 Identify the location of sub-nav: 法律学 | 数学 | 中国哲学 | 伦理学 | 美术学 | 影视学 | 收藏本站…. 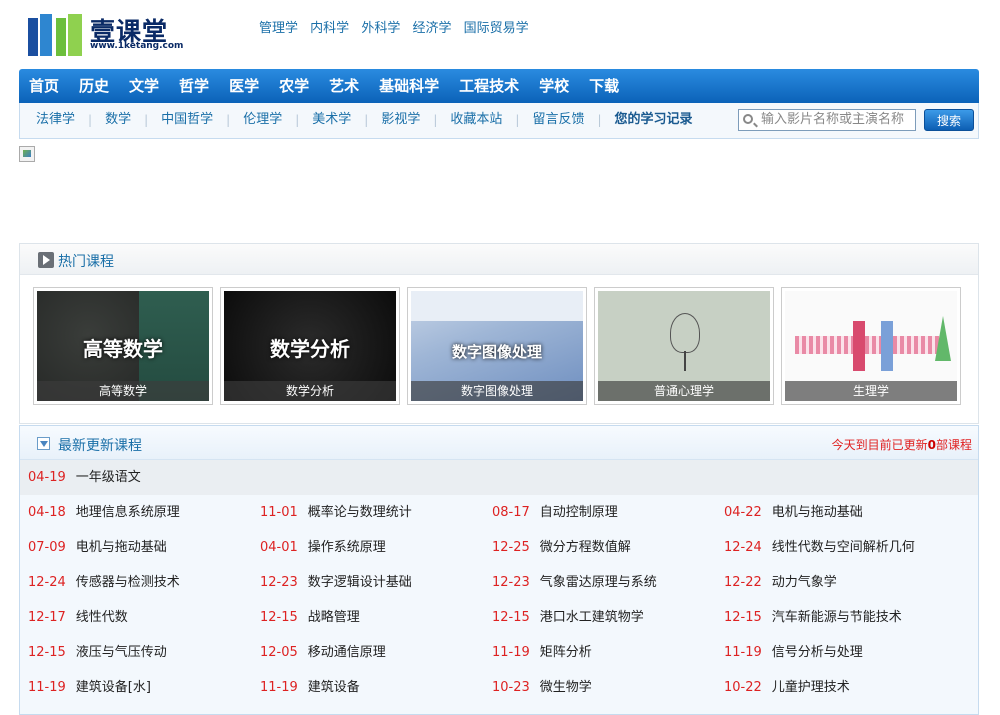
(499, 121).